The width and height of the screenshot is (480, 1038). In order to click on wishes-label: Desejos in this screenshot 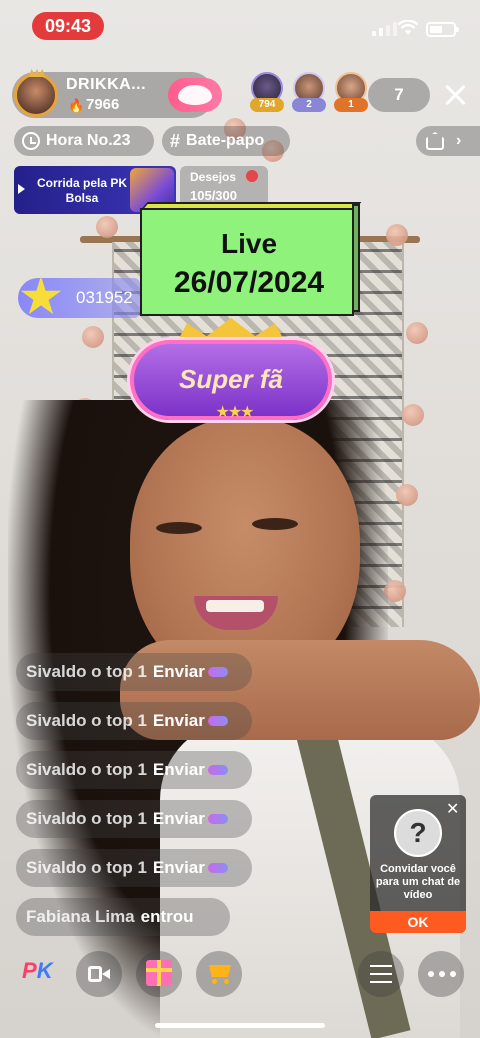, I will do `click(213, 177)`.